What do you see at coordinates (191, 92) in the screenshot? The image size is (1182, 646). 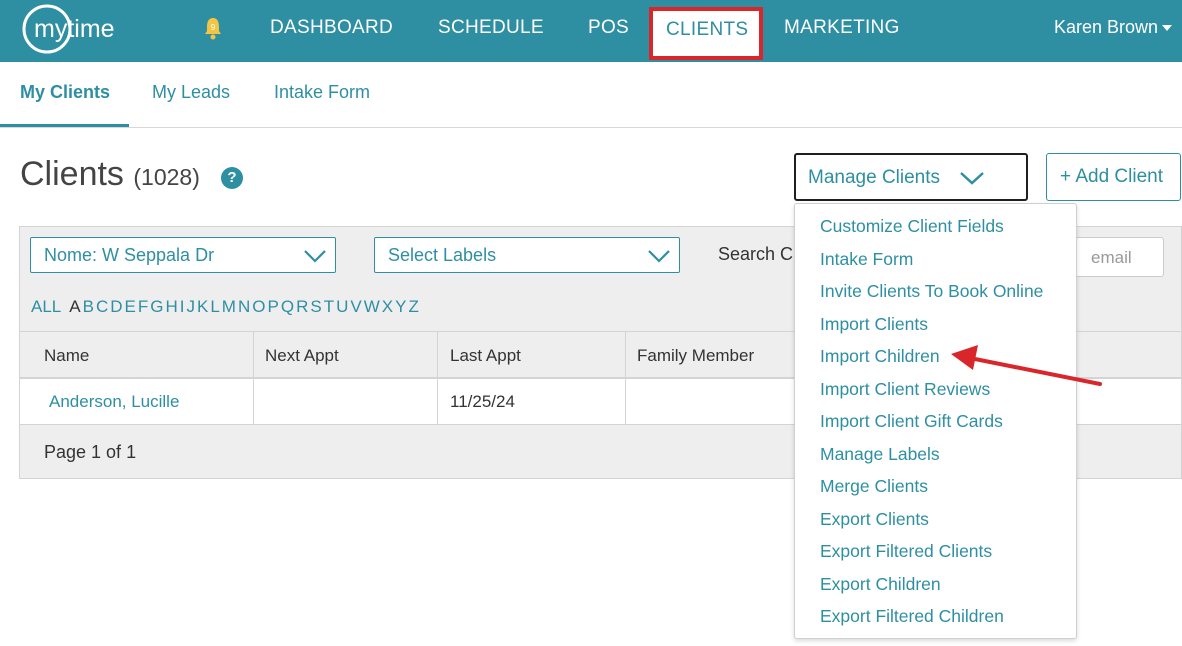 I see `tab-my-leads: My Leads` at bounding box center [191, 92].